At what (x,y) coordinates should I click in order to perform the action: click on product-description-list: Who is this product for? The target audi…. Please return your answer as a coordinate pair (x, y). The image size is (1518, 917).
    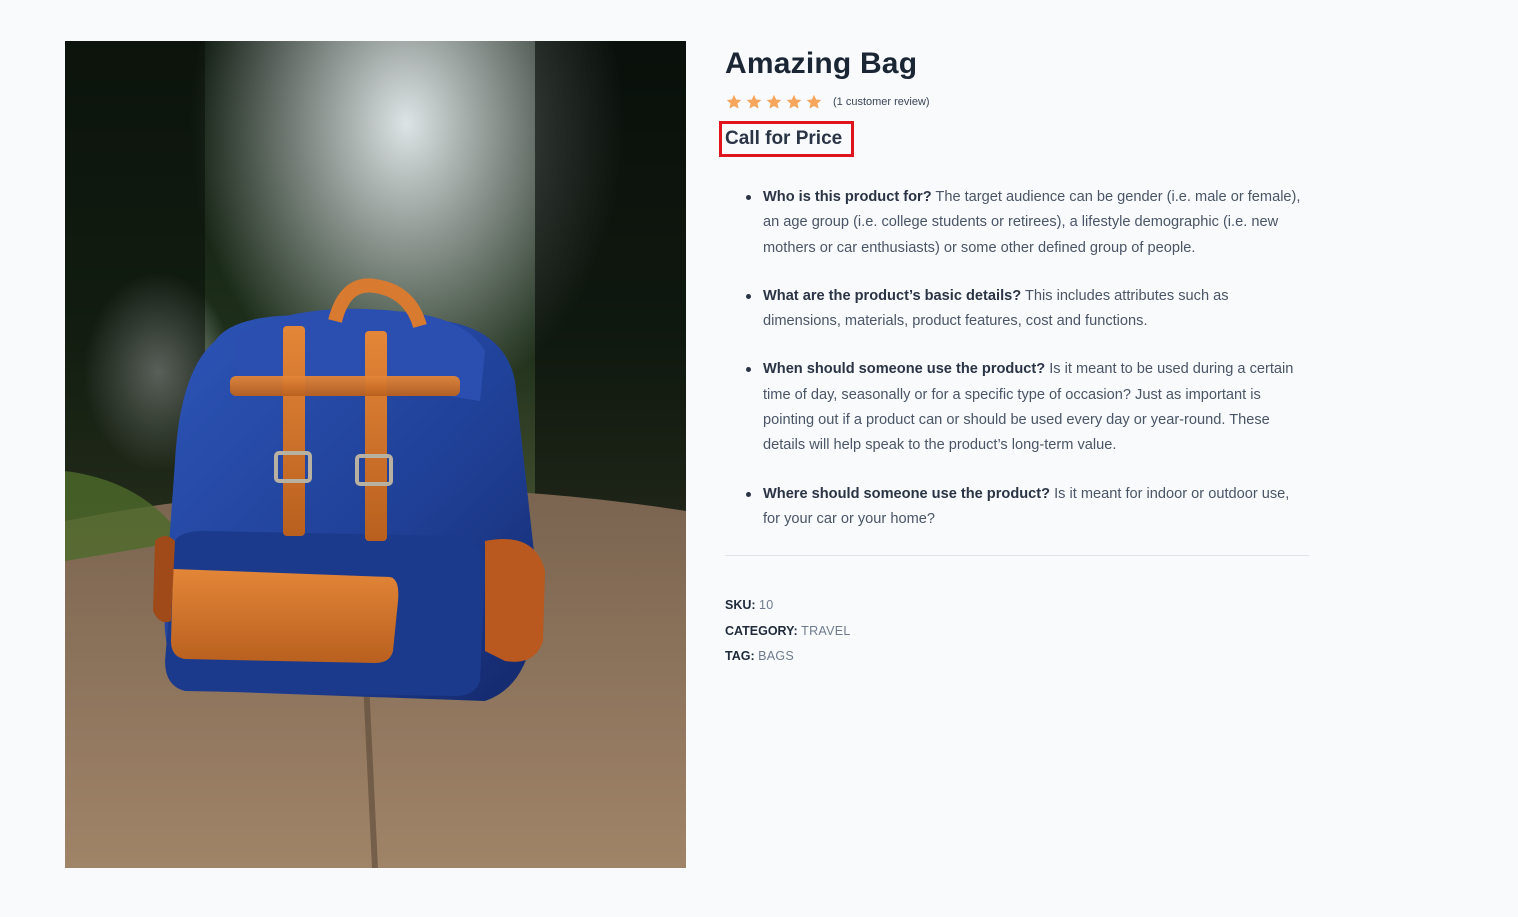
    Looking at the image, I should click on (1017, 358).